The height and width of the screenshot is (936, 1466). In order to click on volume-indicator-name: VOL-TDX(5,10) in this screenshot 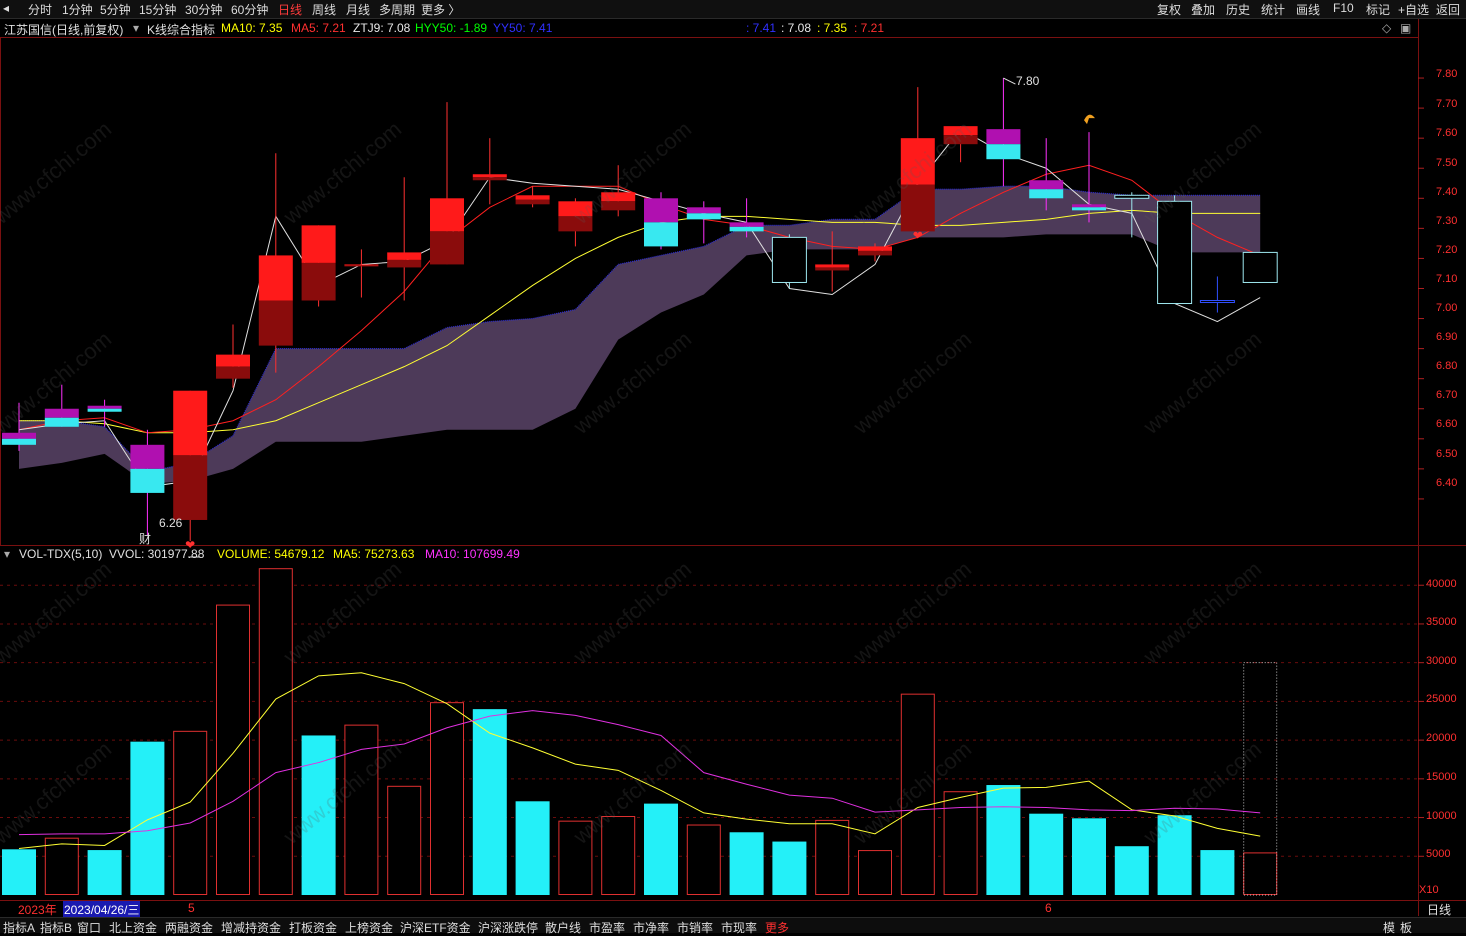, I will do `click(60, 554)`.